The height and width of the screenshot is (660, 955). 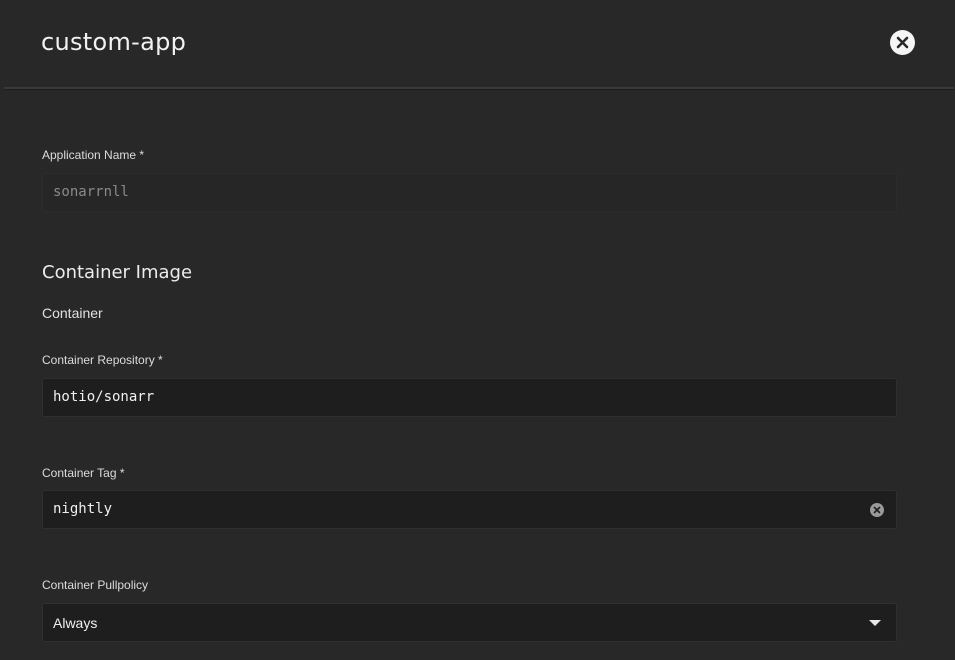 I want to click on application-name-field: sonarrnll, so click(x=469, y=192).